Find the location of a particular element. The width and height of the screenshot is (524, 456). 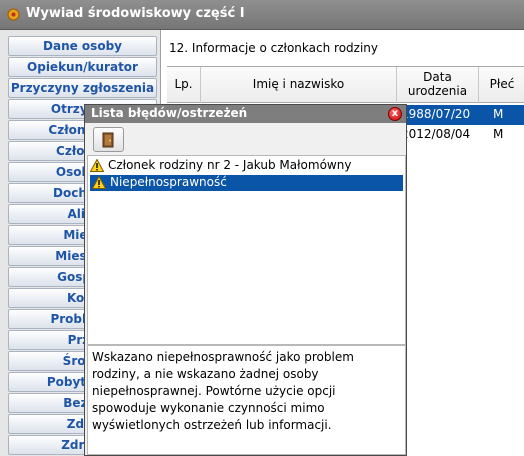

list-item: Niepełnosprawność is located at coordinates (246, 183).